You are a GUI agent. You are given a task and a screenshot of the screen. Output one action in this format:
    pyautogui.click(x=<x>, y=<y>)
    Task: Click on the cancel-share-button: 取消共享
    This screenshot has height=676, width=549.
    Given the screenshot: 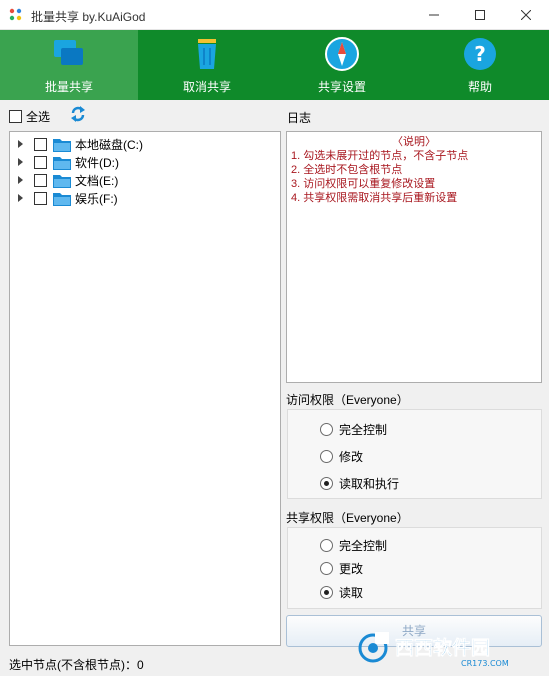 What is the action you would take?
    pyautogui.click(x=207, y=65)
    